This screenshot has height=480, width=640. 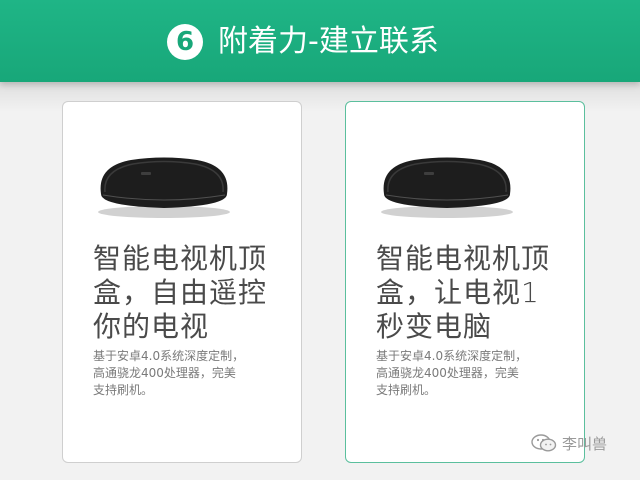 What do you see at coordinates (434, 326) in the screenshot?
I see `card-title-line: 秒变电脑` at bounding box center [434, 326].